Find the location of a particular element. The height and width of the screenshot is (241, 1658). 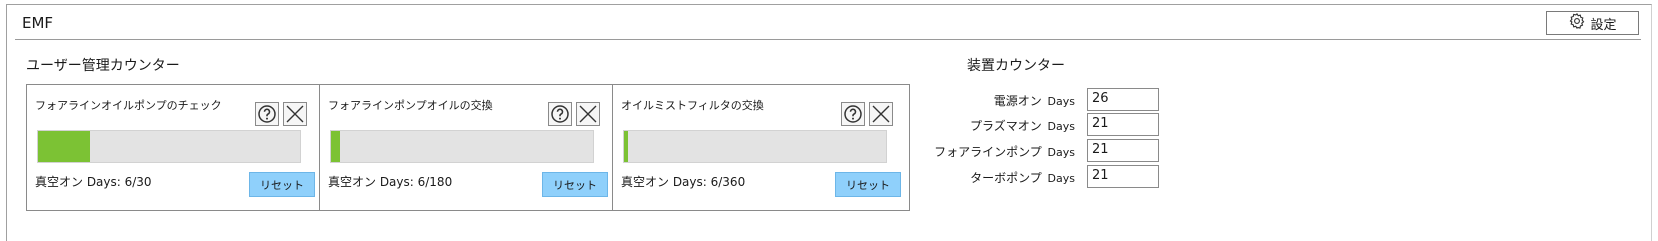

vacuum-days-text: 真空オン Days: 6/30 is located at coordinates (93, 182).